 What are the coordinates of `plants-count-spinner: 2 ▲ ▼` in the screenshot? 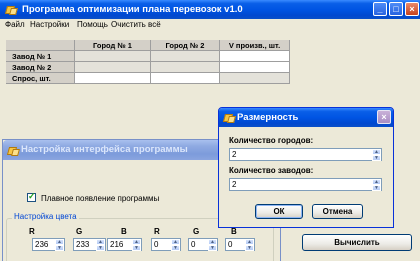 It's located at (305, 184).